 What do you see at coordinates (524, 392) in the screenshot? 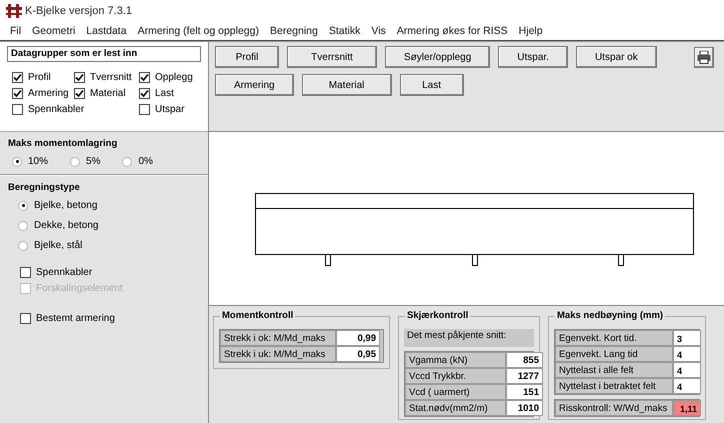
I see `value-field: 151` at bounding box center [524, 392].